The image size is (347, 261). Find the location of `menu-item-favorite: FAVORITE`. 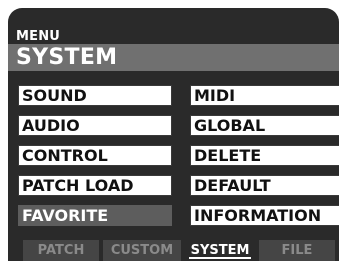

menu-item-favorite: FAVORITE is located at coordinates (95, 215).